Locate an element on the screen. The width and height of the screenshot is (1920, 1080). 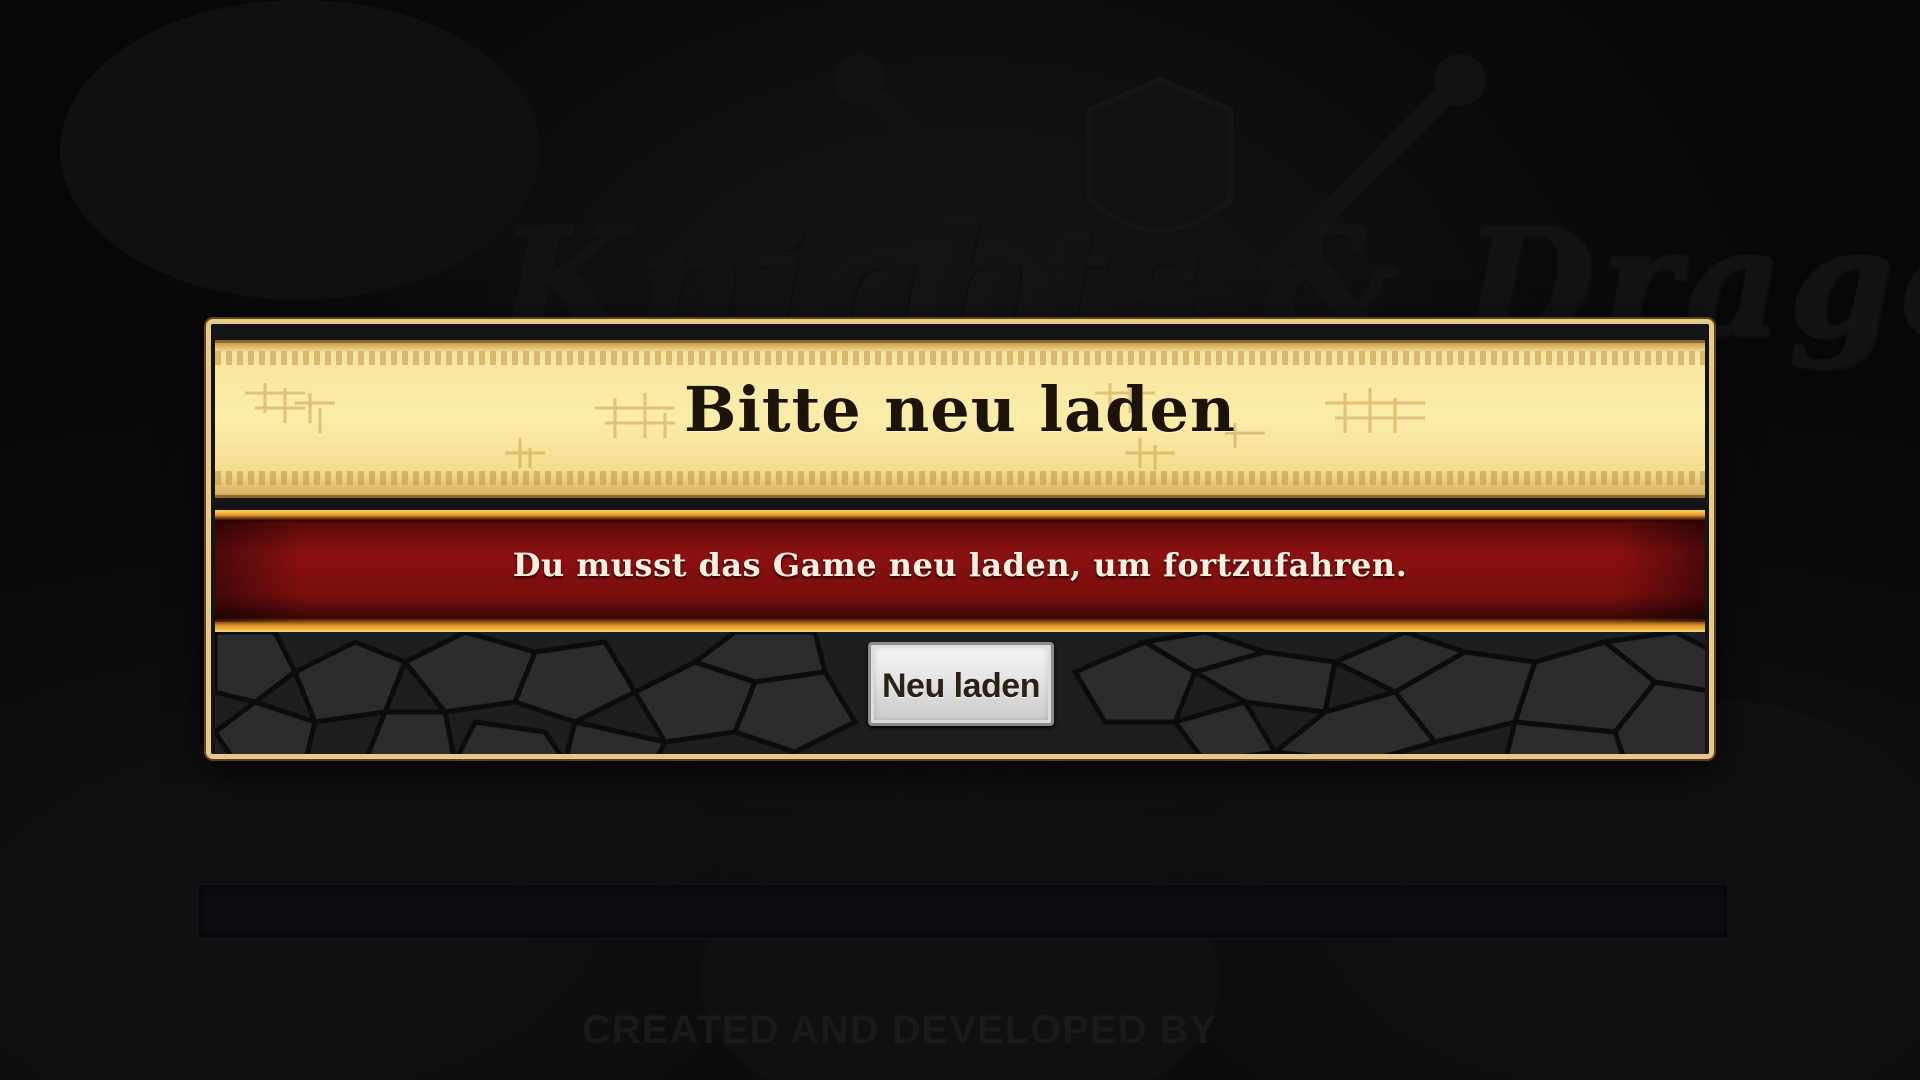
background-character-left is located at coordinates (300, 150).